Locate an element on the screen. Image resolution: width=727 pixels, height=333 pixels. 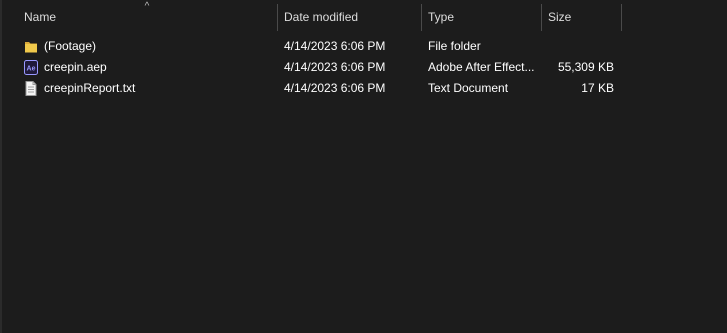
column-header-size: Size is located at coordinates (581, 17).